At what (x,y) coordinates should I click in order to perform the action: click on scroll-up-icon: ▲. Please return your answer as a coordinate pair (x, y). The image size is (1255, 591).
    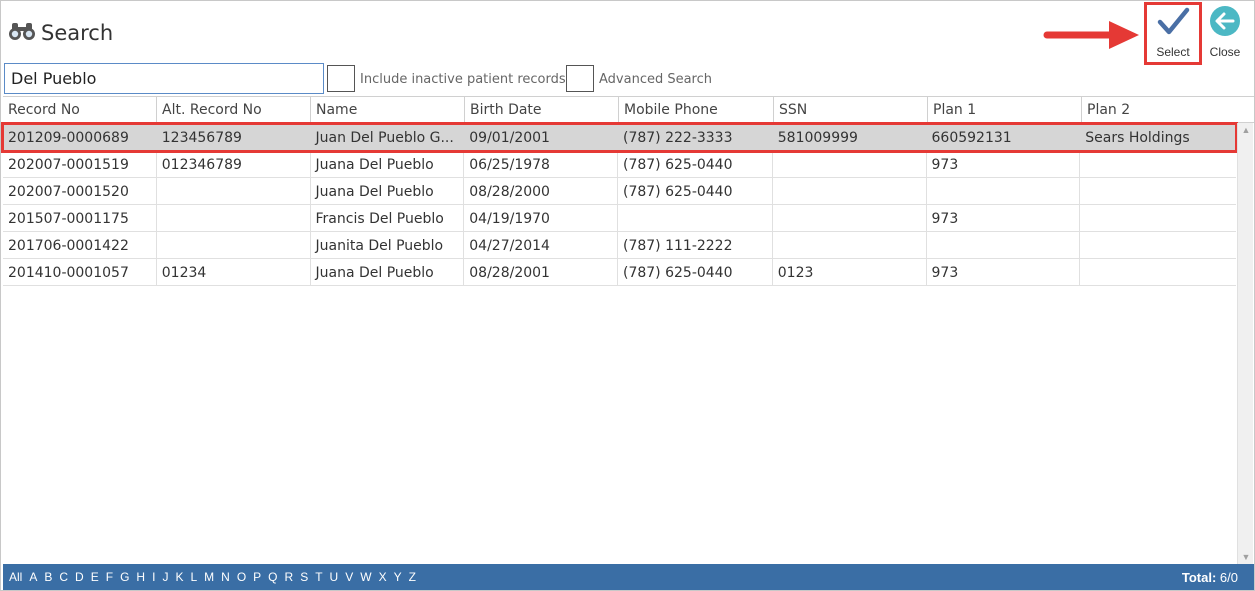
    Looking at the image, I should click on (1246, 130).